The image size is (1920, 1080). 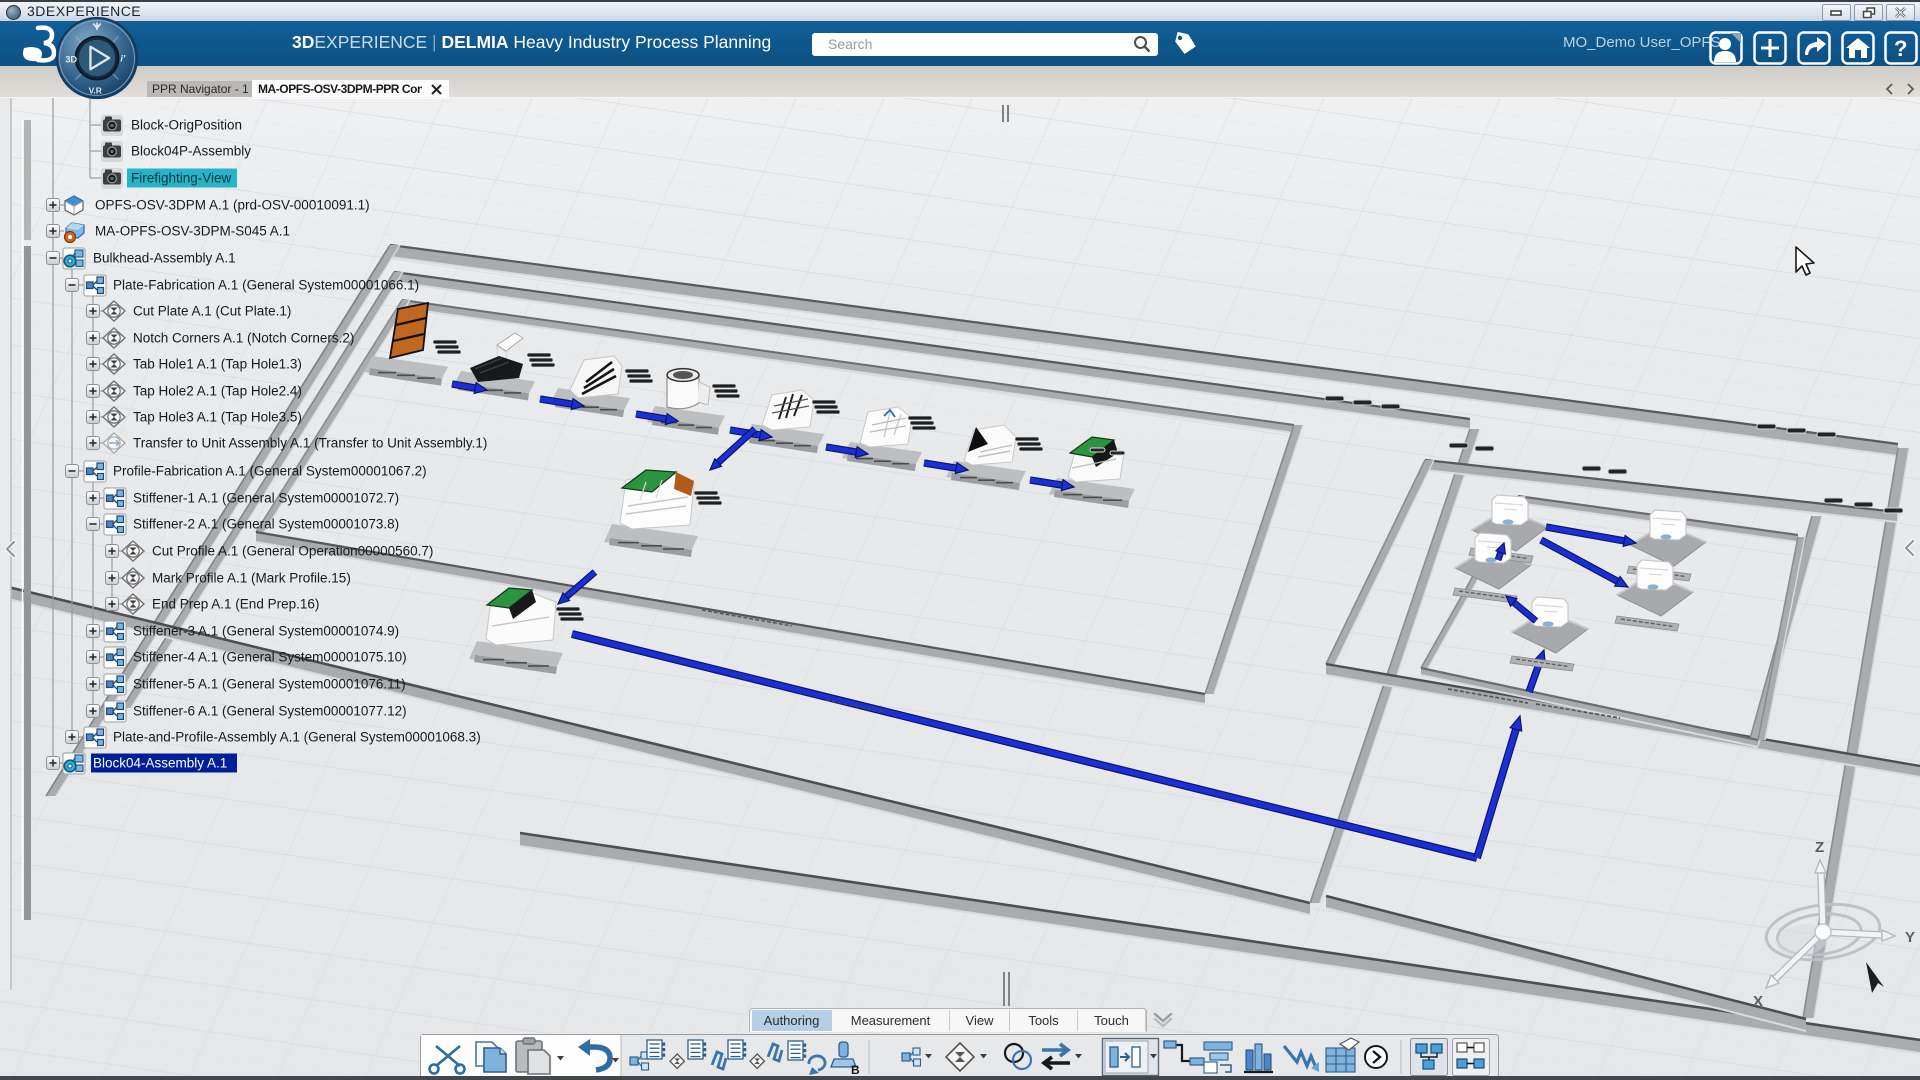 I want to click on svg-text: MA-OPFS-OSV-3DPM-S045 A.1, so click(x=192, y=231).